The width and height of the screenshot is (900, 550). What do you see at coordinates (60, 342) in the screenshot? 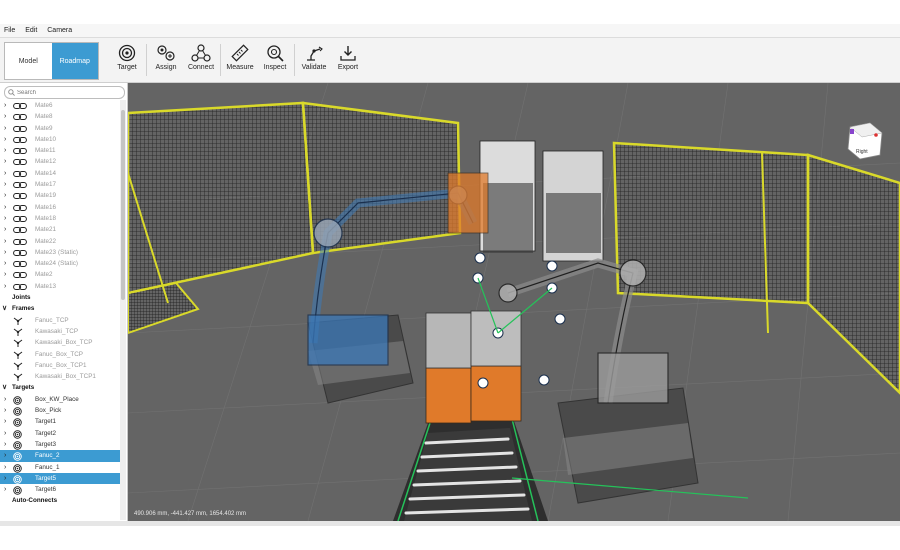
I see `tree-item-frame: Kawasaki_Box_TCP` at bounding box center [60, 342].